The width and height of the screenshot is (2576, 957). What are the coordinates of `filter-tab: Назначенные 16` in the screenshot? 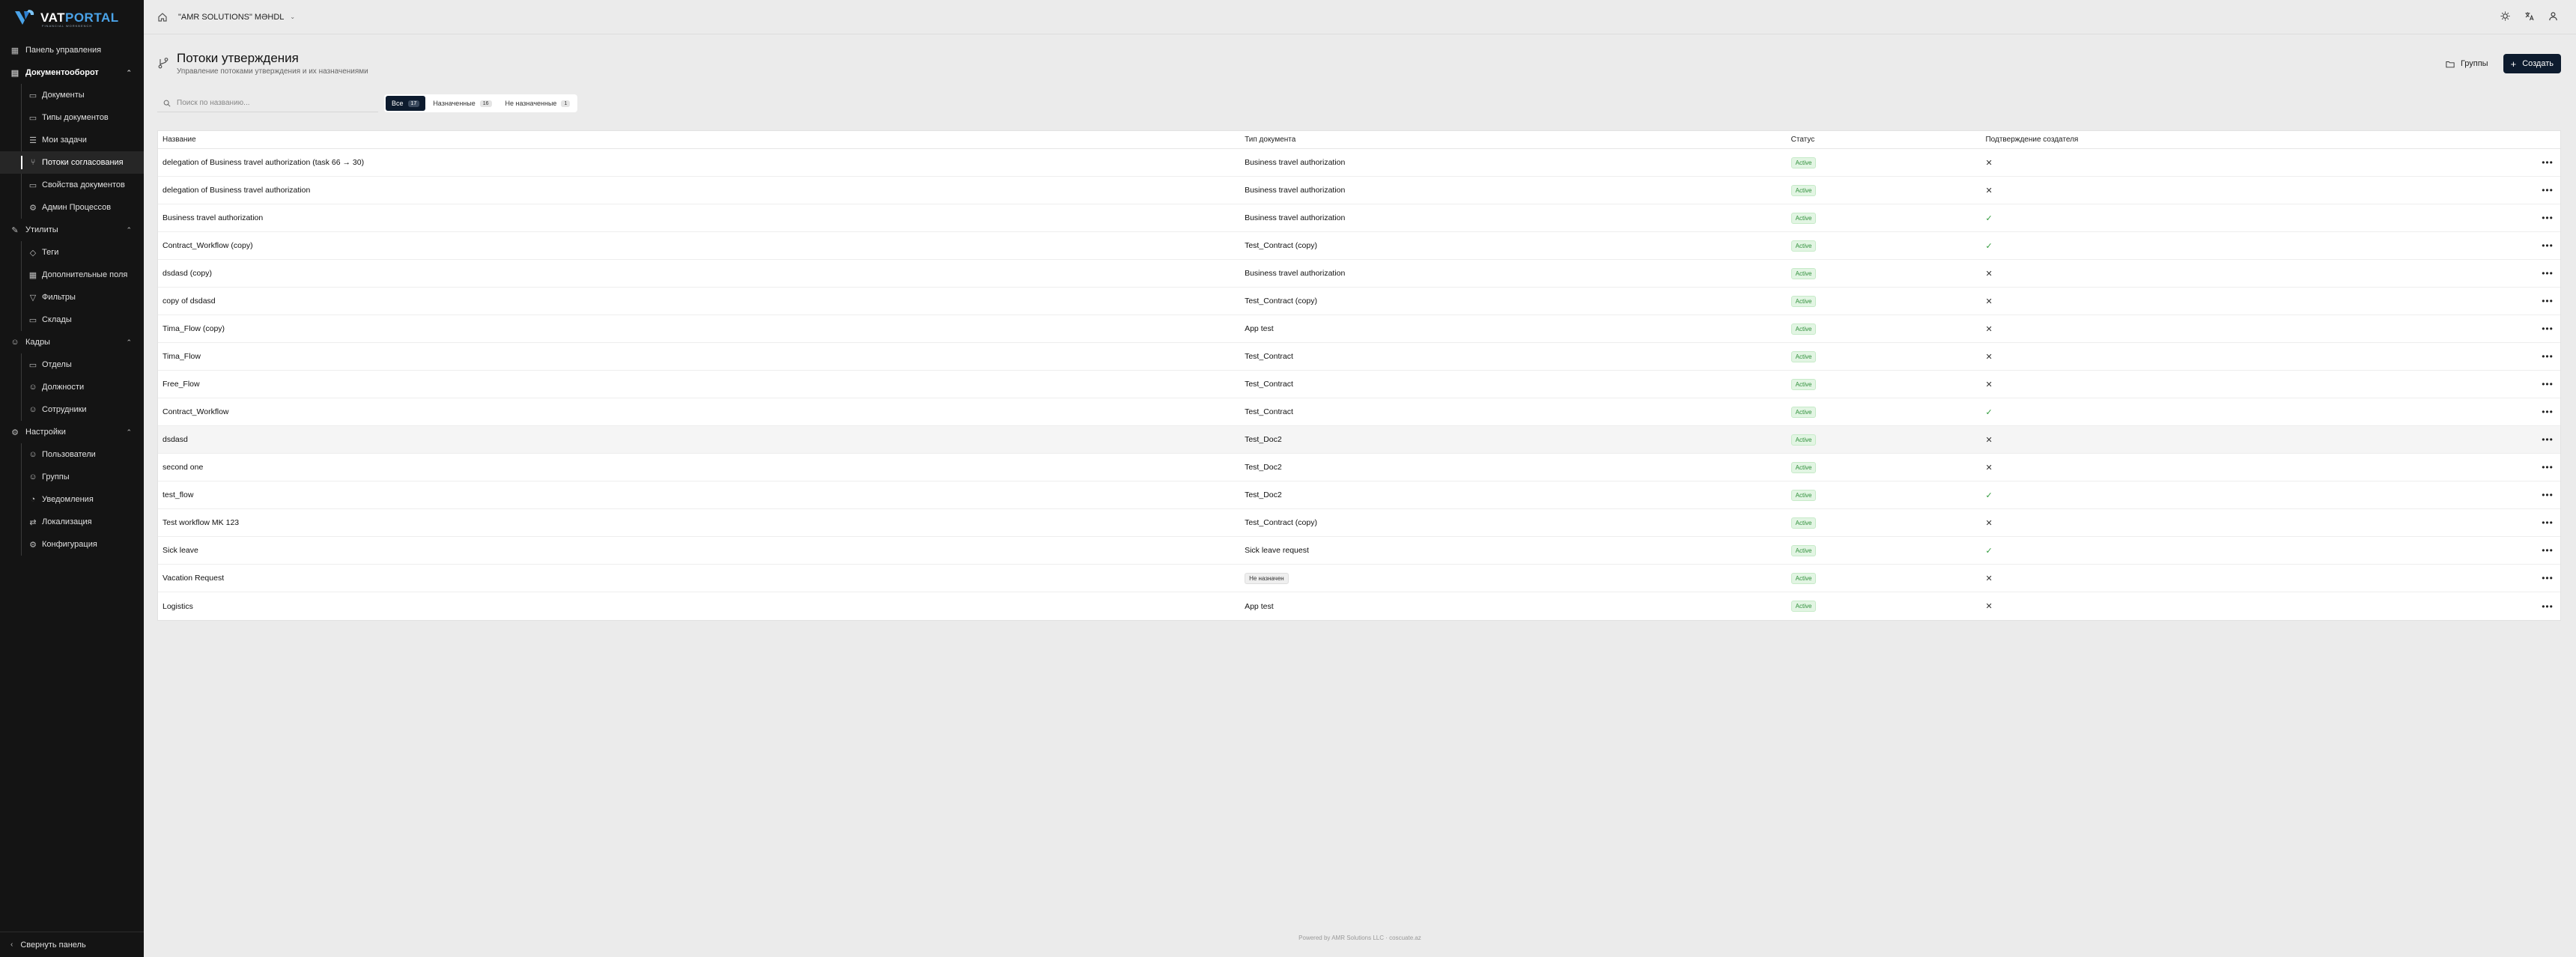 It's located at (462, 104).